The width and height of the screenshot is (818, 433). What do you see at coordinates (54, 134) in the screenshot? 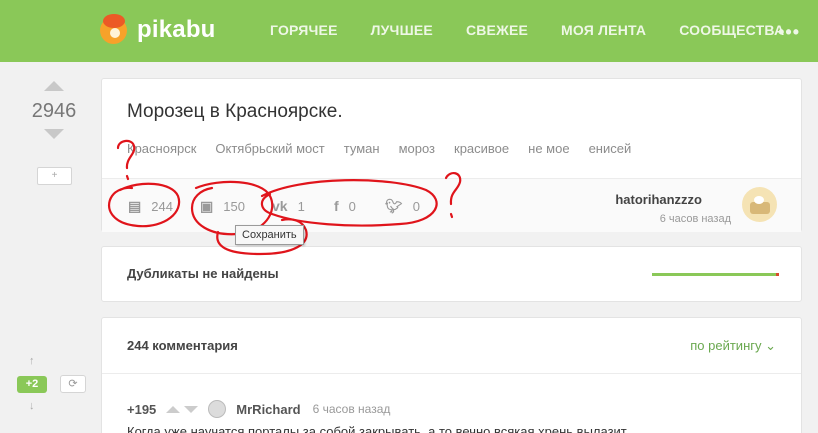
I see `downvote-arrow-icon` at bounding box center [54, 134].